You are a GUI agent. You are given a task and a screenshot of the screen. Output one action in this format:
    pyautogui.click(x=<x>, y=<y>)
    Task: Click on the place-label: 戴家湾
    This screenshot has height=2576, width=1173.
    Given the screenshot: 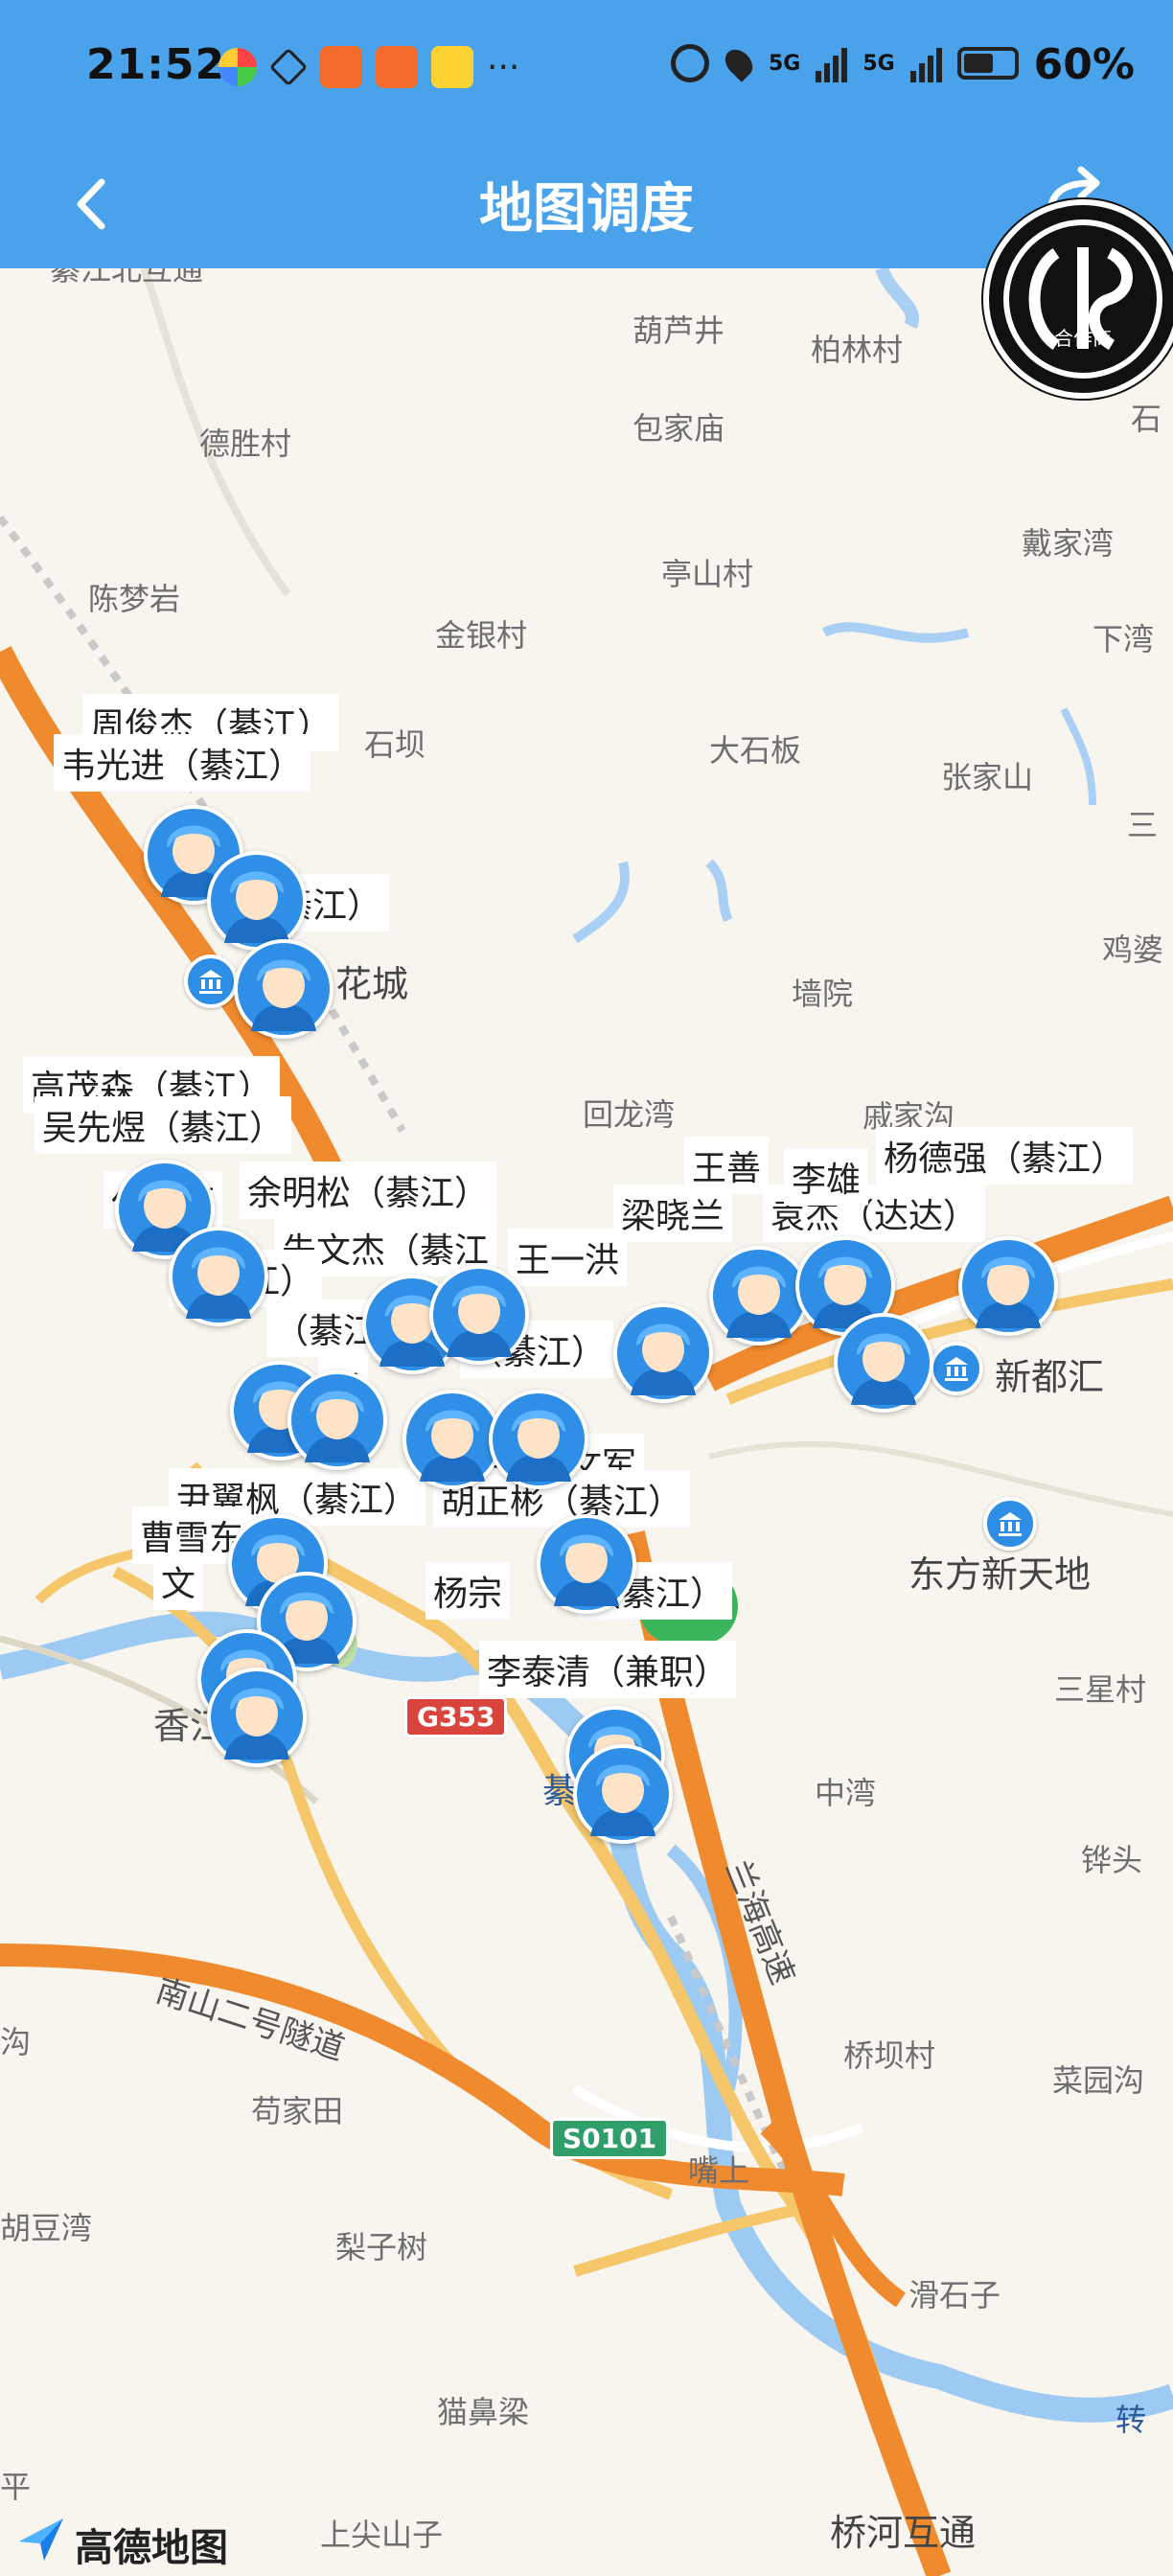 What is the action you would take?
    pyautogui.click(x=1068, y=543)
    